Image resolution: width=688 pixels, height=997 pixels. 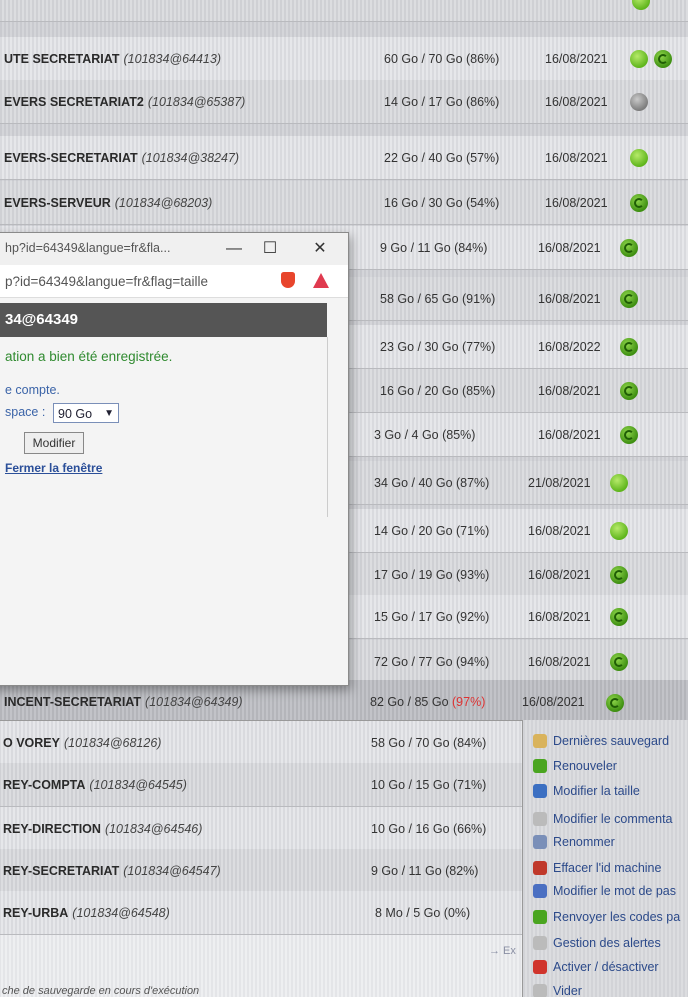 I want to click on menu-item-label: Renommer, so click(x=584, y=842).